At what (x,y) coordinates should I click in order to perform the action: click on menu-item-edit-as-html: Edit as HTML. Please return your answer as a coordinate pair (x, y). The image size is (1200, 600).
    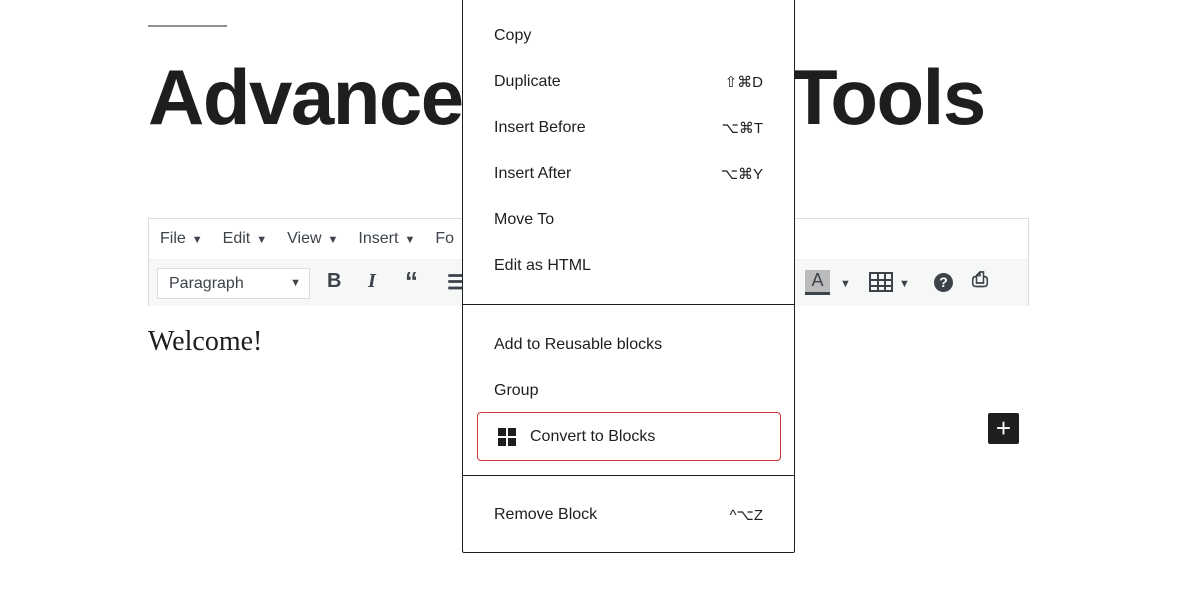
    Looking at the image, I should click on (628, 266).